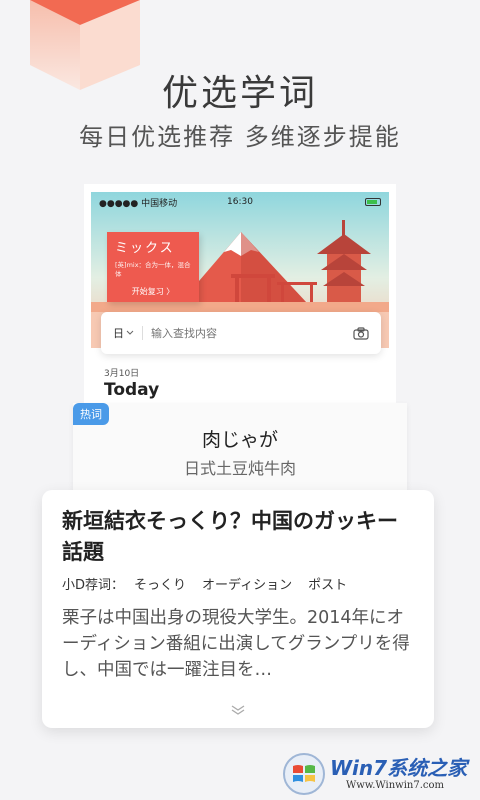 The image size is (480, 800). What do you see at coordinates (239, 93) in the screenshot?
I see `page-title: 优选学词` at bounding box center [239, 93].